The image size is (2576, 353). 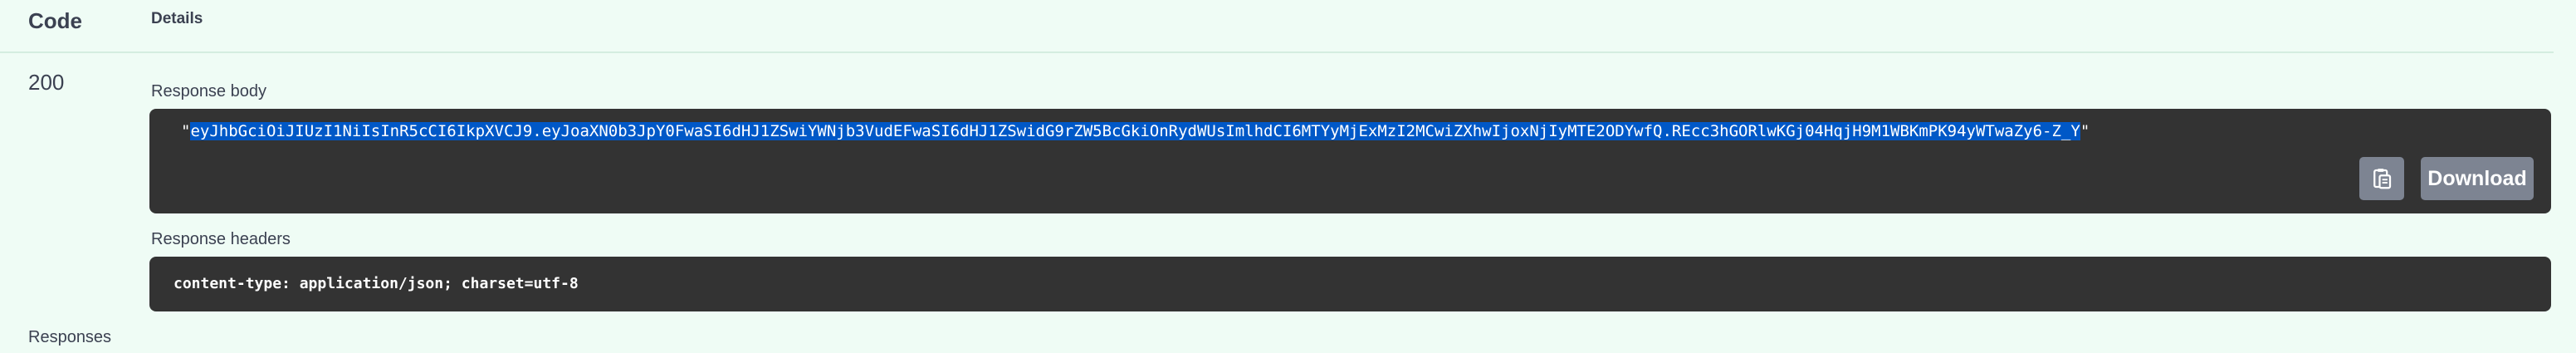 What do you see at coordinates (2085, 131) in the screenshot?
I see `quote-close: "` at bounding box center [2085, 131].